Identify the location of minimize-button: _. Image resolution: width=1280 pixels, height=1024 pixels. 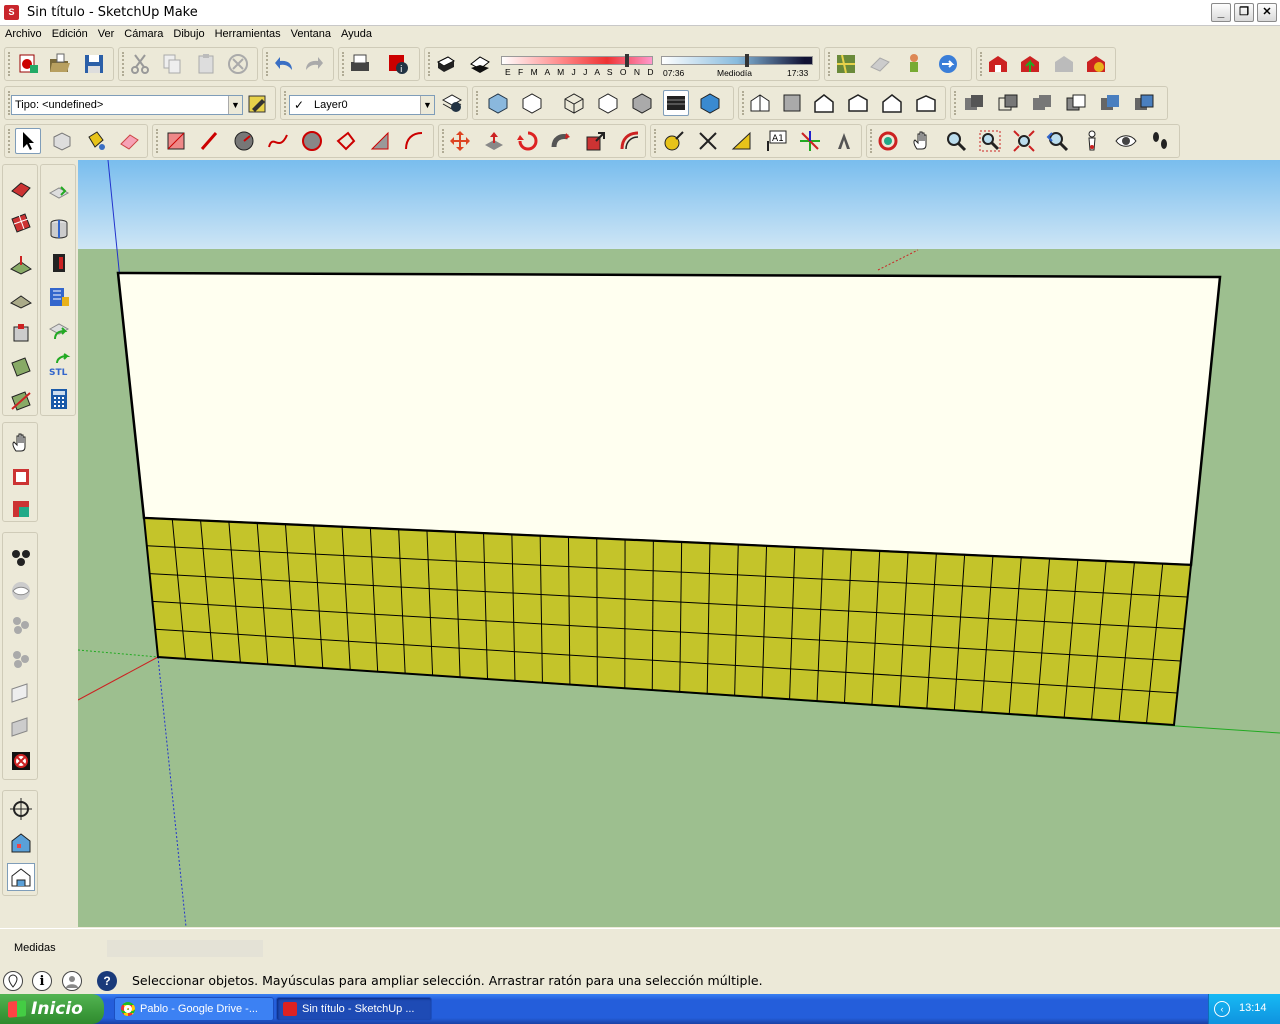
(1221, 12).